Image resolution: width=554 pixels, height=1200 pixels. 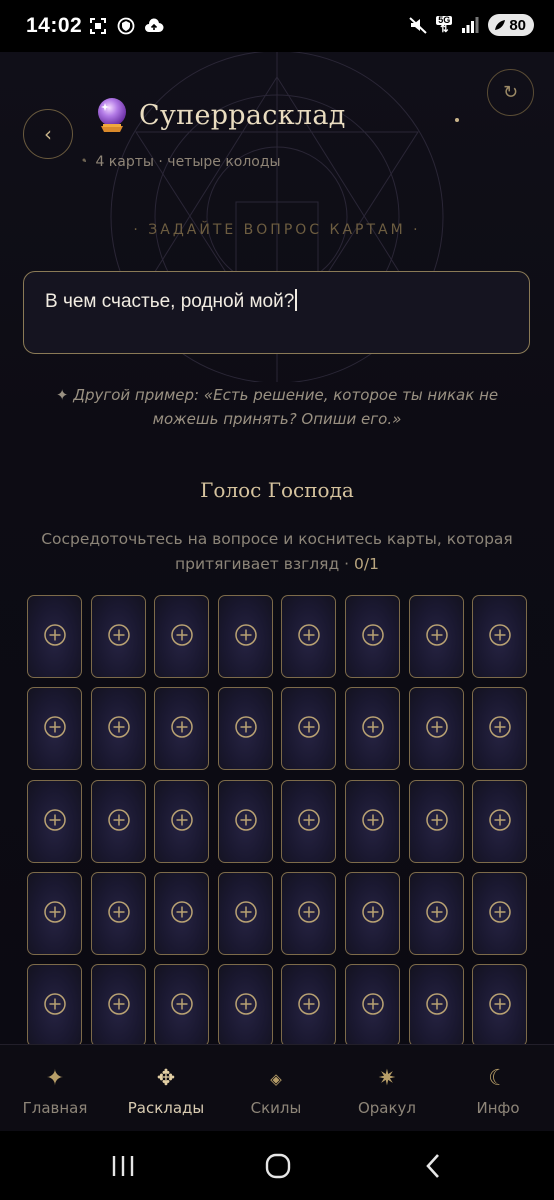 What do you see at coordinates (55, 1078) in the screenshot?
I see `sparkle-icon: ✦` at bounding box center [55, 1078].